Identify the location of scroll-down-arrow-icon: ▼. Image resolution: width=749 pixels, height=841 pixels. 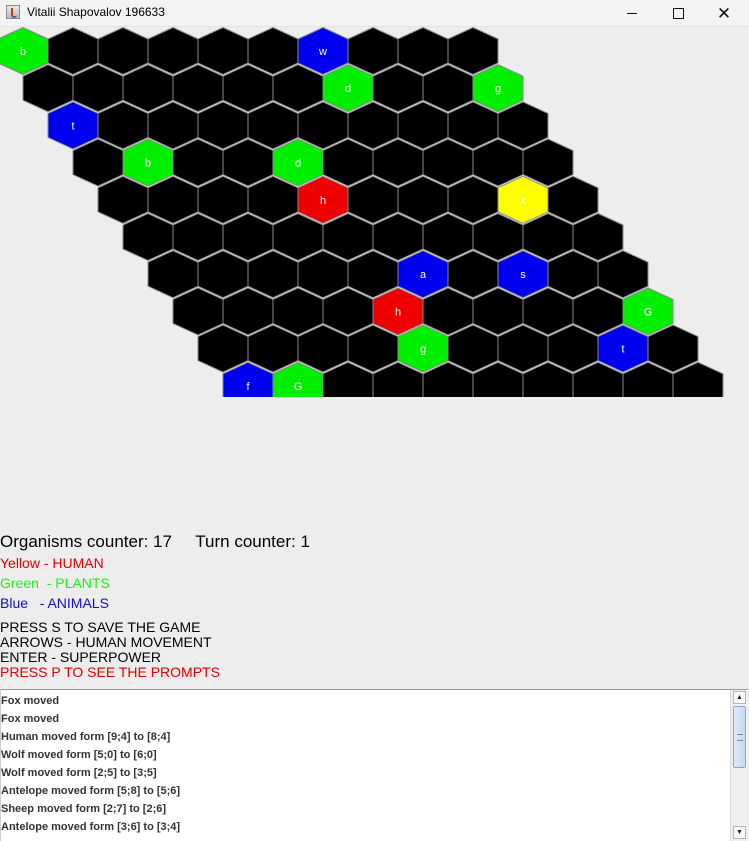
(739, 832).